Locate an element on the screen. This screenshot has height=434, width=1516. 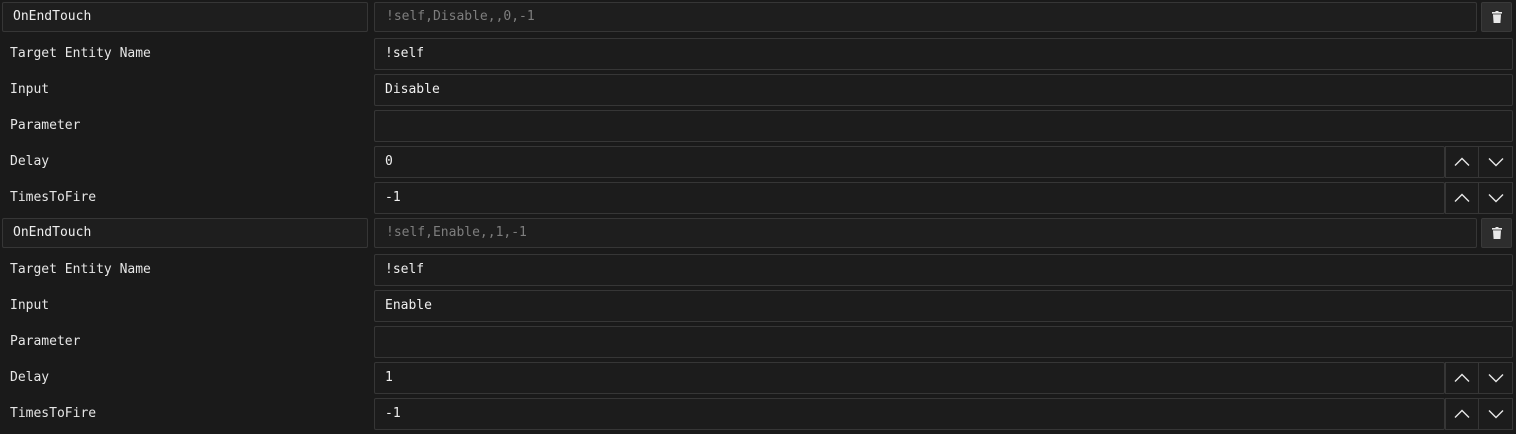
field-row-input: Input Enable is located at coordinates (758, 306).